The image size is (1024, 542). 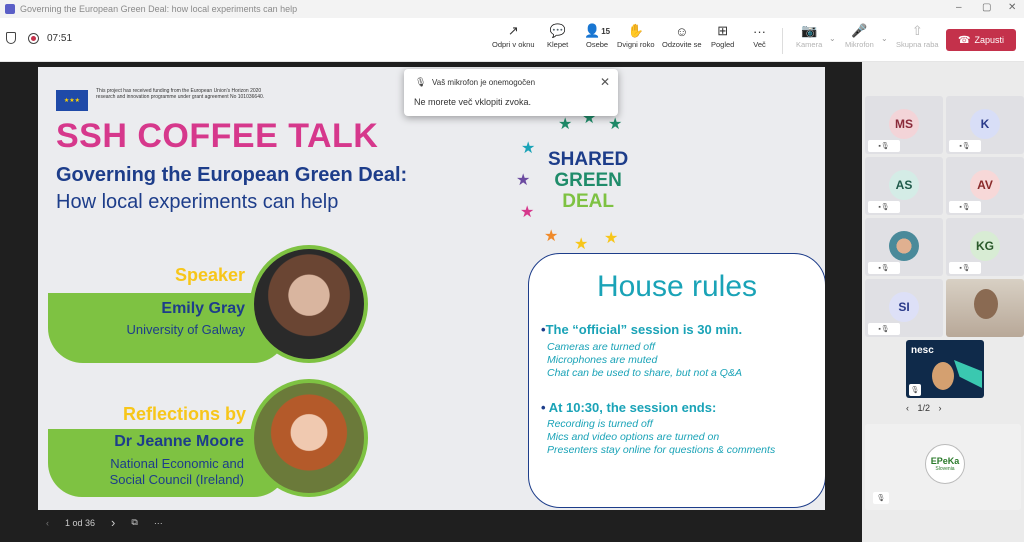 I want to click on leave-button: ☎ Zapusti, so click(x=981, y=40).